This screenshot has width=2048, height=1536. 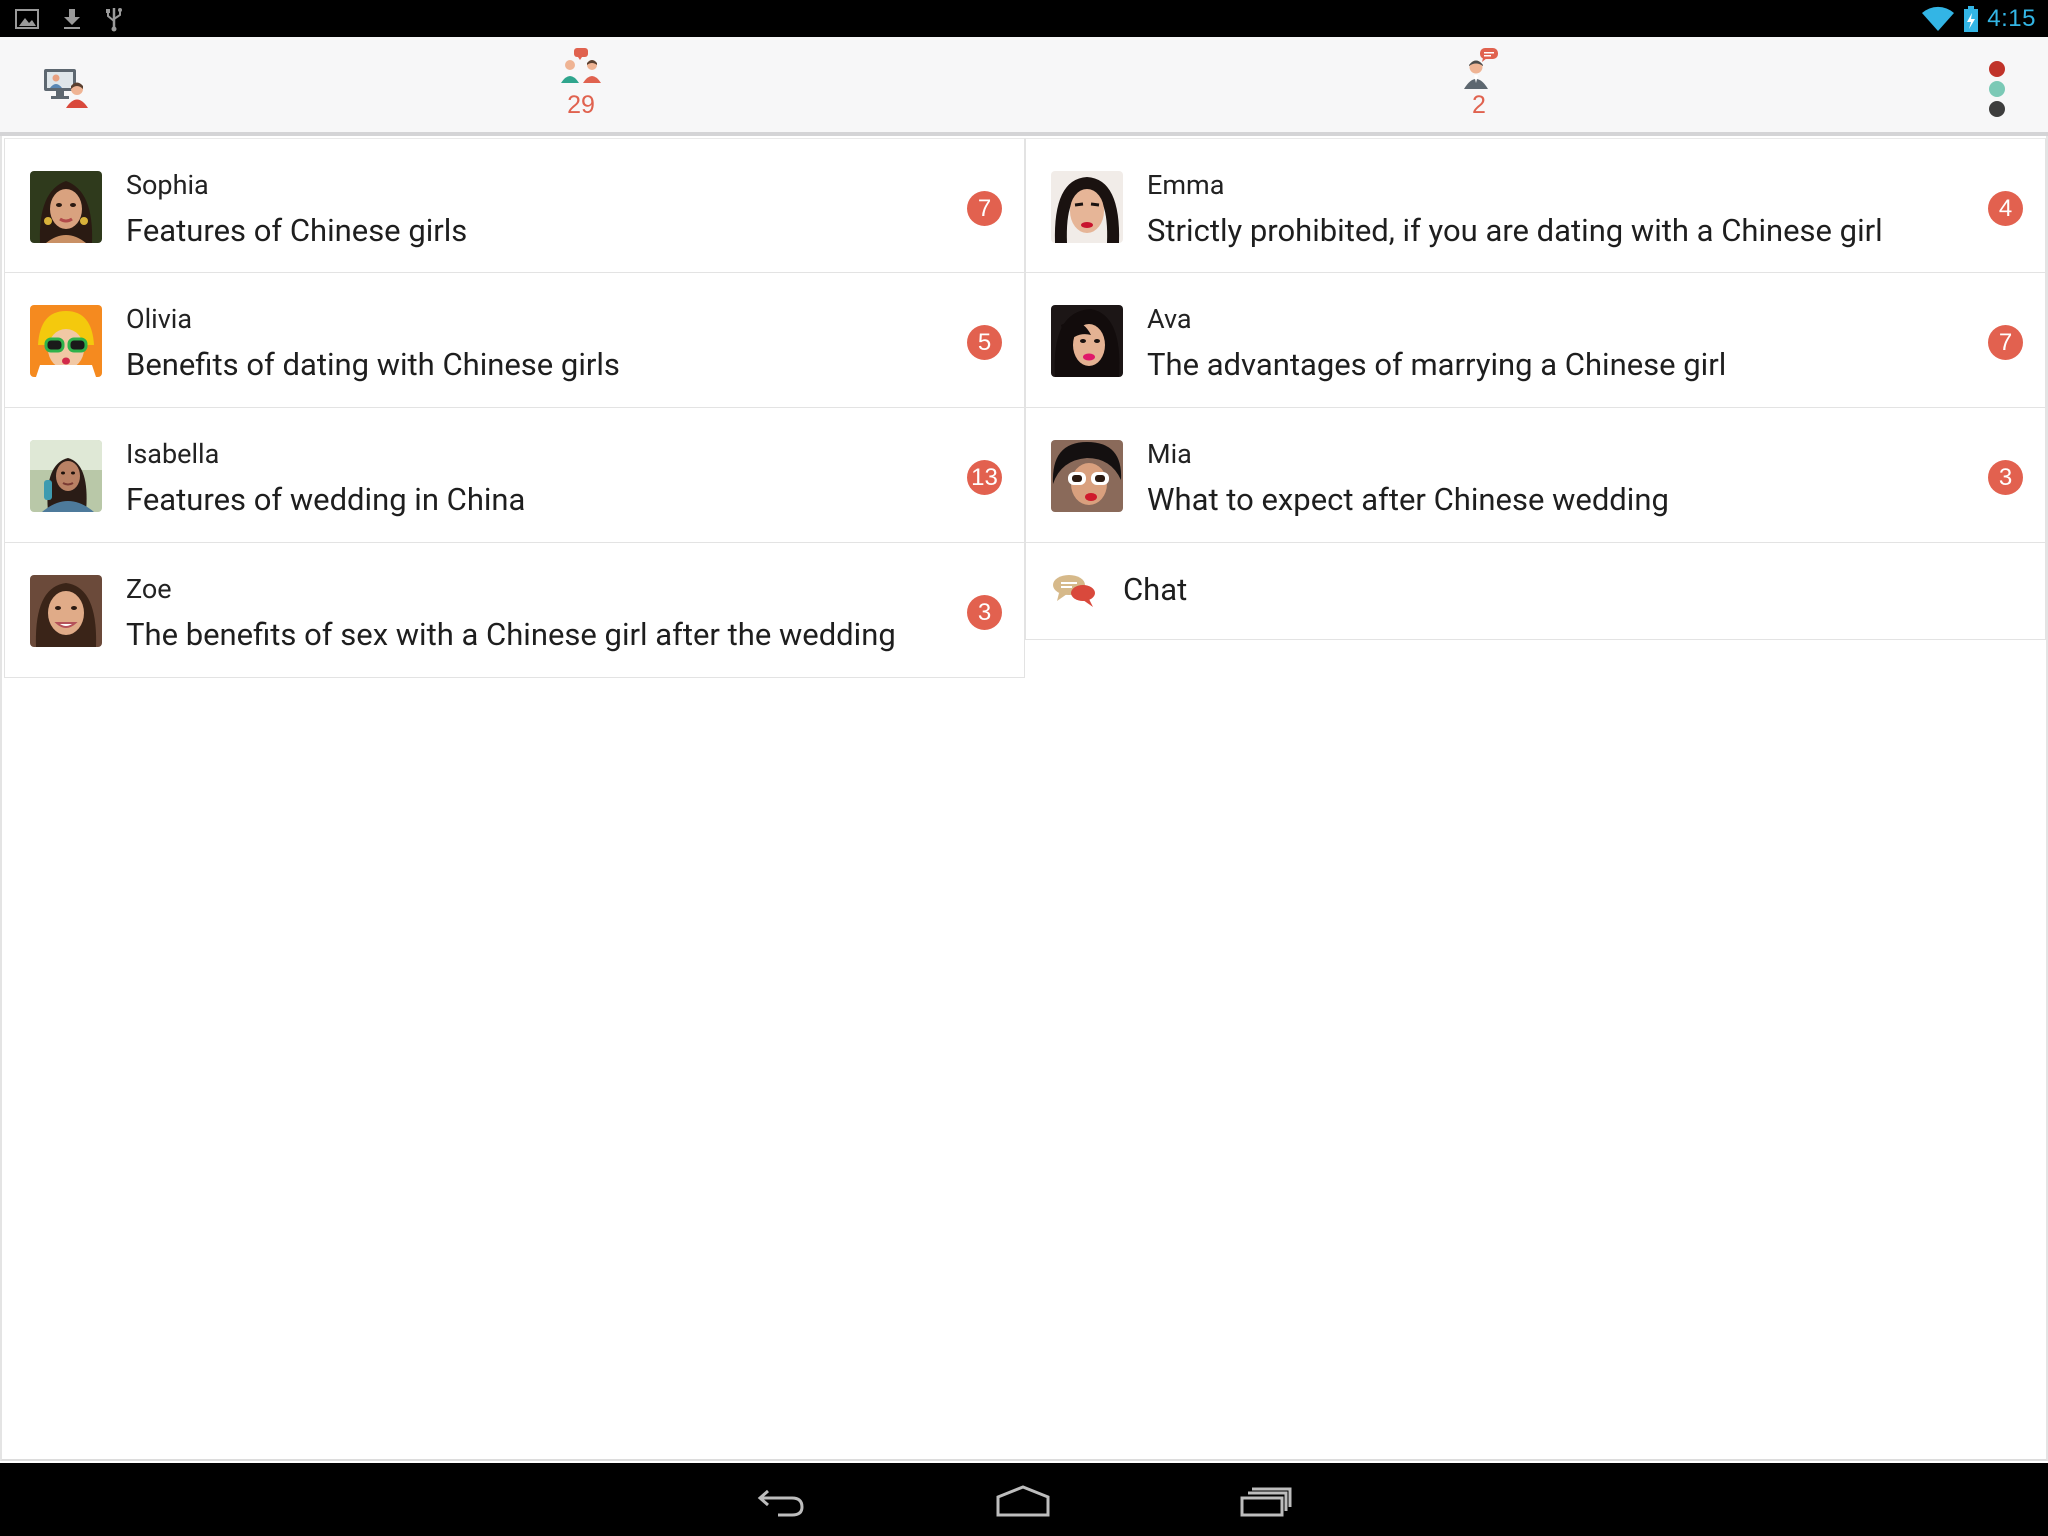 I want to click on chat-label: Chat, so click(x=1155, y=589).